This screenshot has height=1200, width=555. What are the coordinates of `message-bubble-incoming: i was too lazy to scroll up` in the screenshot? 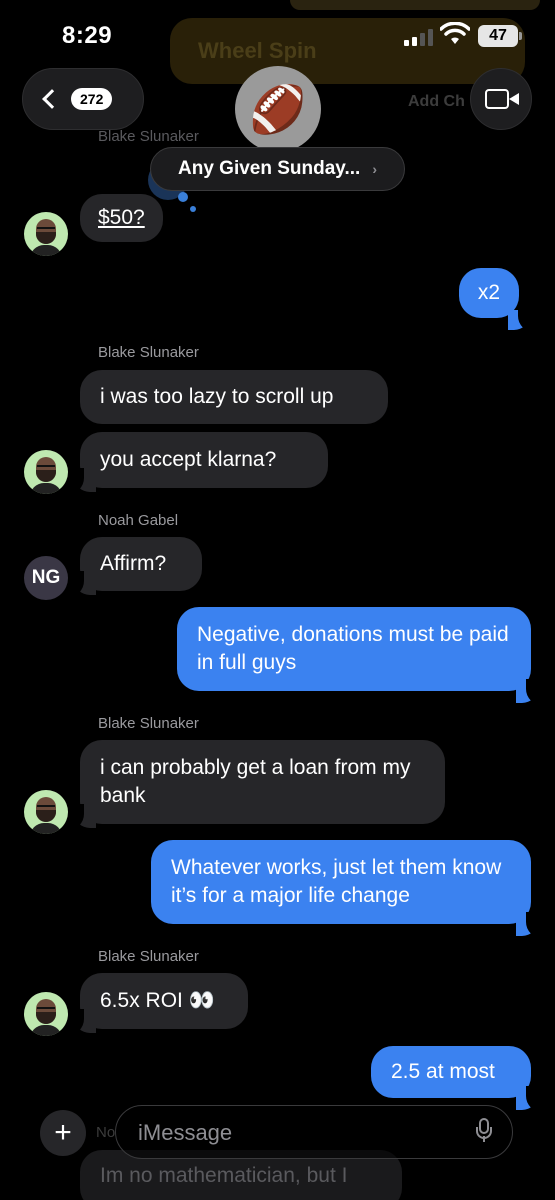 It's located at (234, 397).